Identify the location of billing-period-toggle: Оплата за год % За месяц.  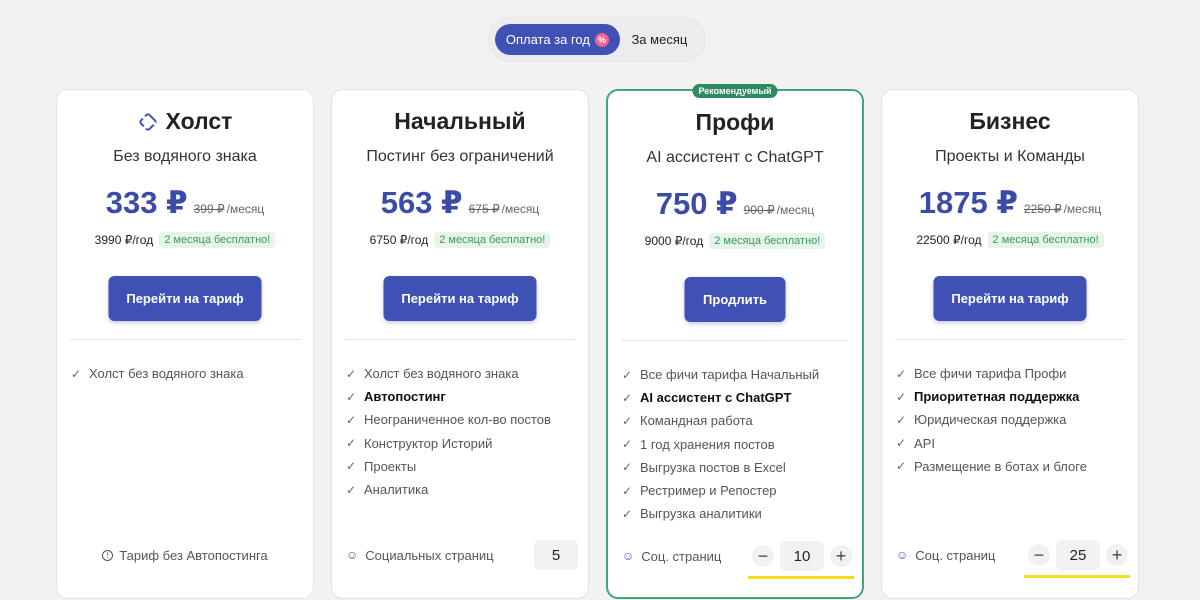
(597, 39).